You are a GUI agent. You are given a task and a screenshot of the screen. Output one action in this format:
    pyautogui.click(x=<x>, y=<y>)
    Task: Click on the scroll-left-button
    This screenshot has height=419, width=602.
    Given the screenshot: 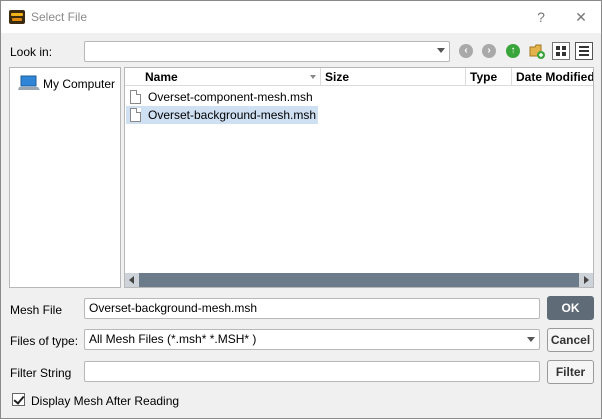 What is the action you would take?
    pyautogui.click(x=132, y=280)
    